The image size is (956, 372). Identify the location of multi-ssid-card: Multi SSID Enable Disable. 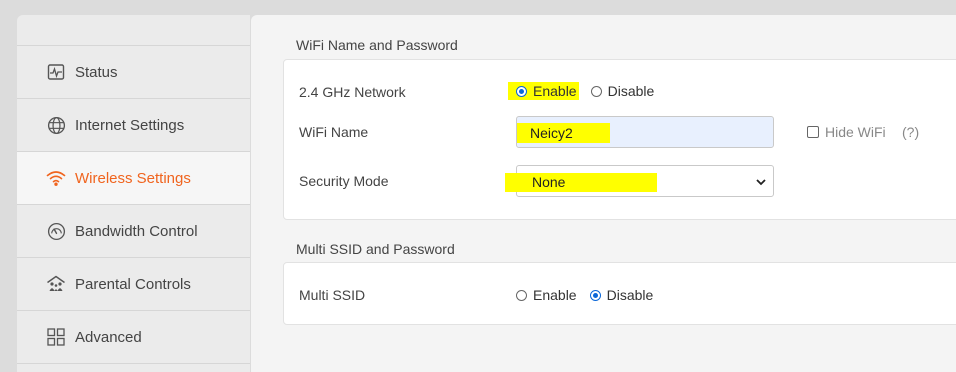
(619, 293).